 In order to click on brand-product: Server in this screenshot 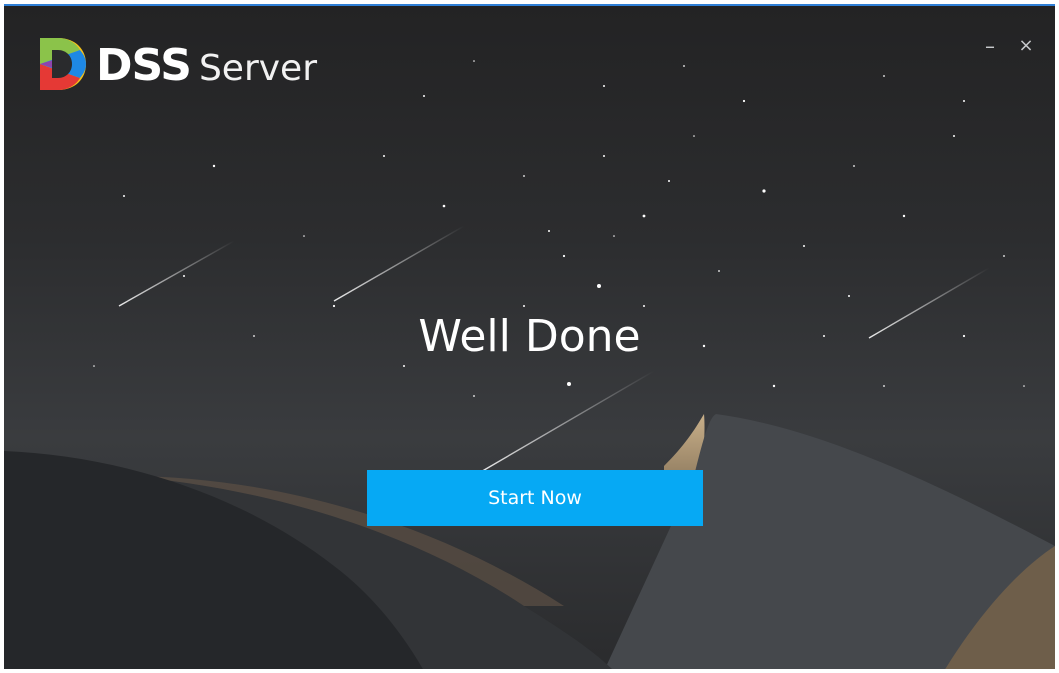, I will do `click(257, 68)`.